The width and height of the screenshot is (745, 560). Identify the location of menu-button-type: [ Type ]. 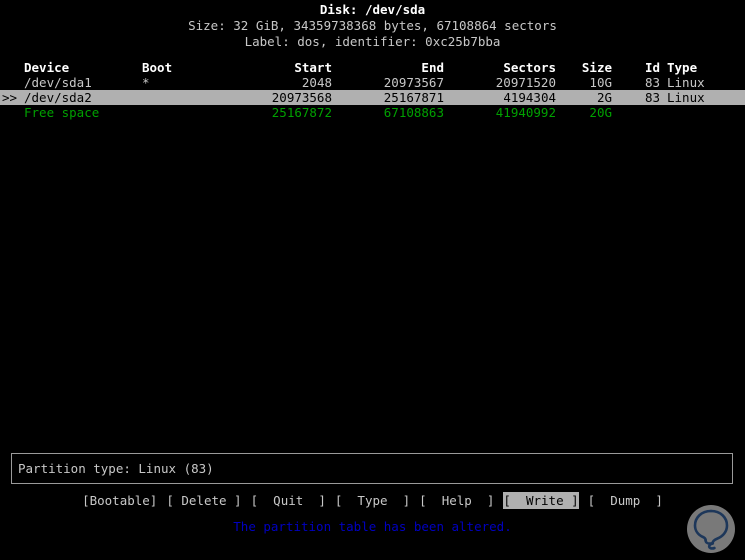
(372, 500).